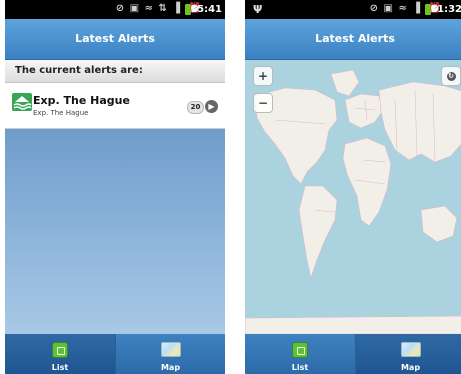 The image size is (461, 374). What do you see at coordinates (211, 106) in the screenshot?
I see `chevron-right-icon: ▶` at bounding box center [211, 106].